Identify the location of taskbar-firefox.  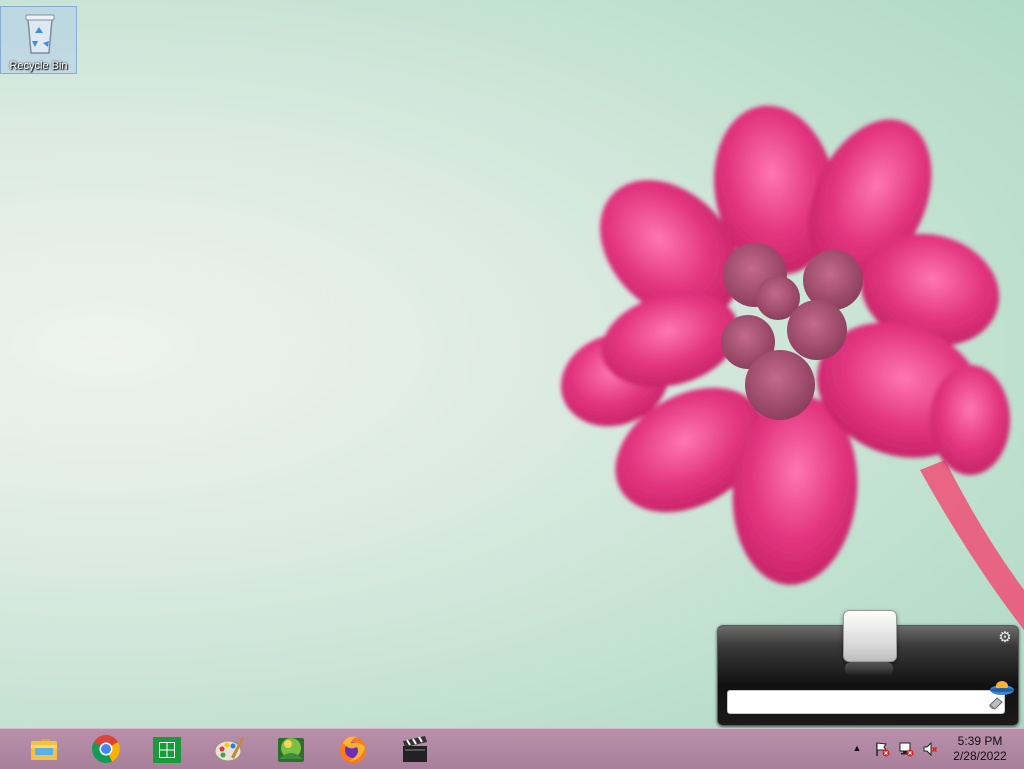
(353, 749).